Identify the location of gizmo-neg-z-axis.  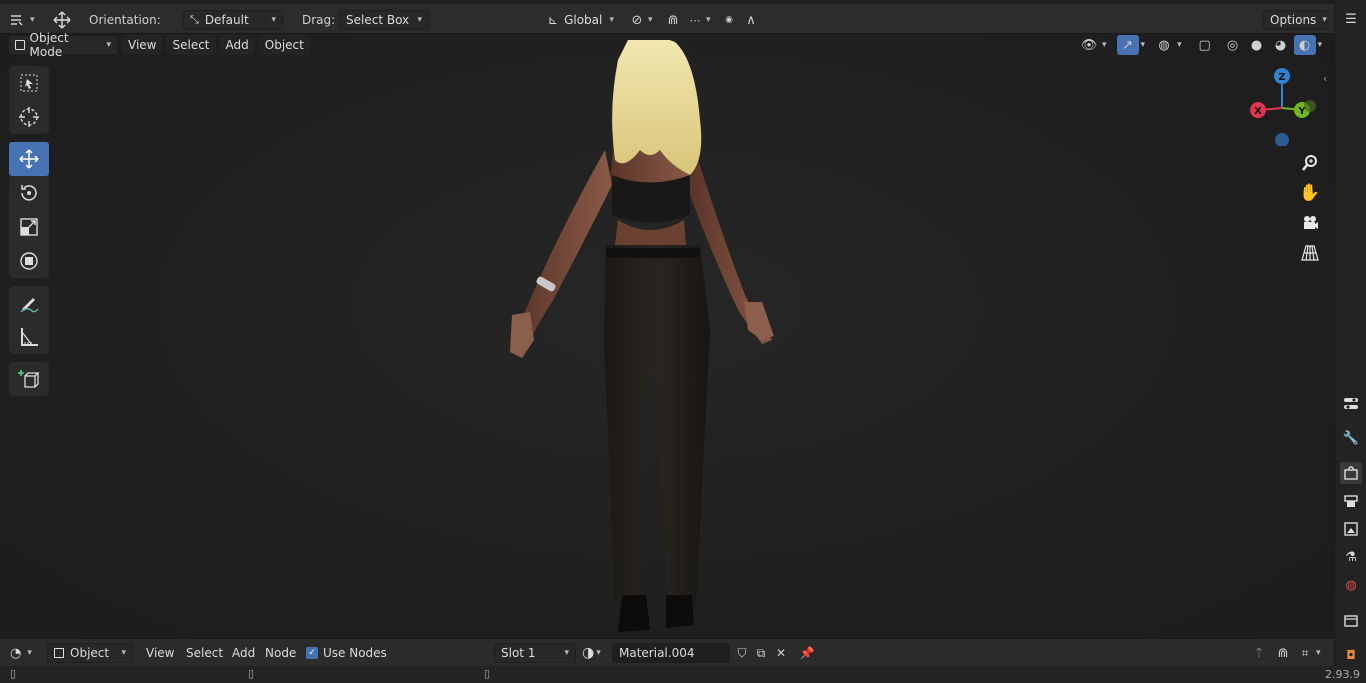
(1282, 139).